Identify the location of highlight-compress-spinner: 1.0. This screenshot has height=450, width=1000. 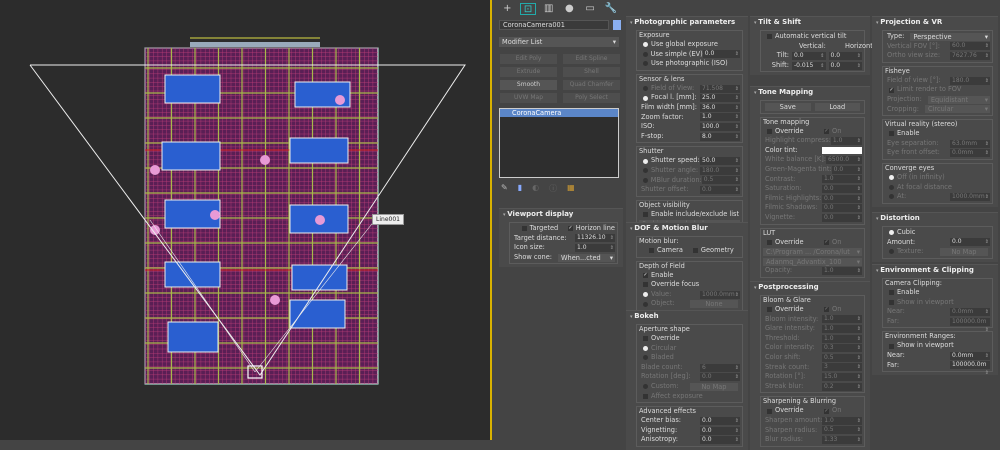
(846, 140).